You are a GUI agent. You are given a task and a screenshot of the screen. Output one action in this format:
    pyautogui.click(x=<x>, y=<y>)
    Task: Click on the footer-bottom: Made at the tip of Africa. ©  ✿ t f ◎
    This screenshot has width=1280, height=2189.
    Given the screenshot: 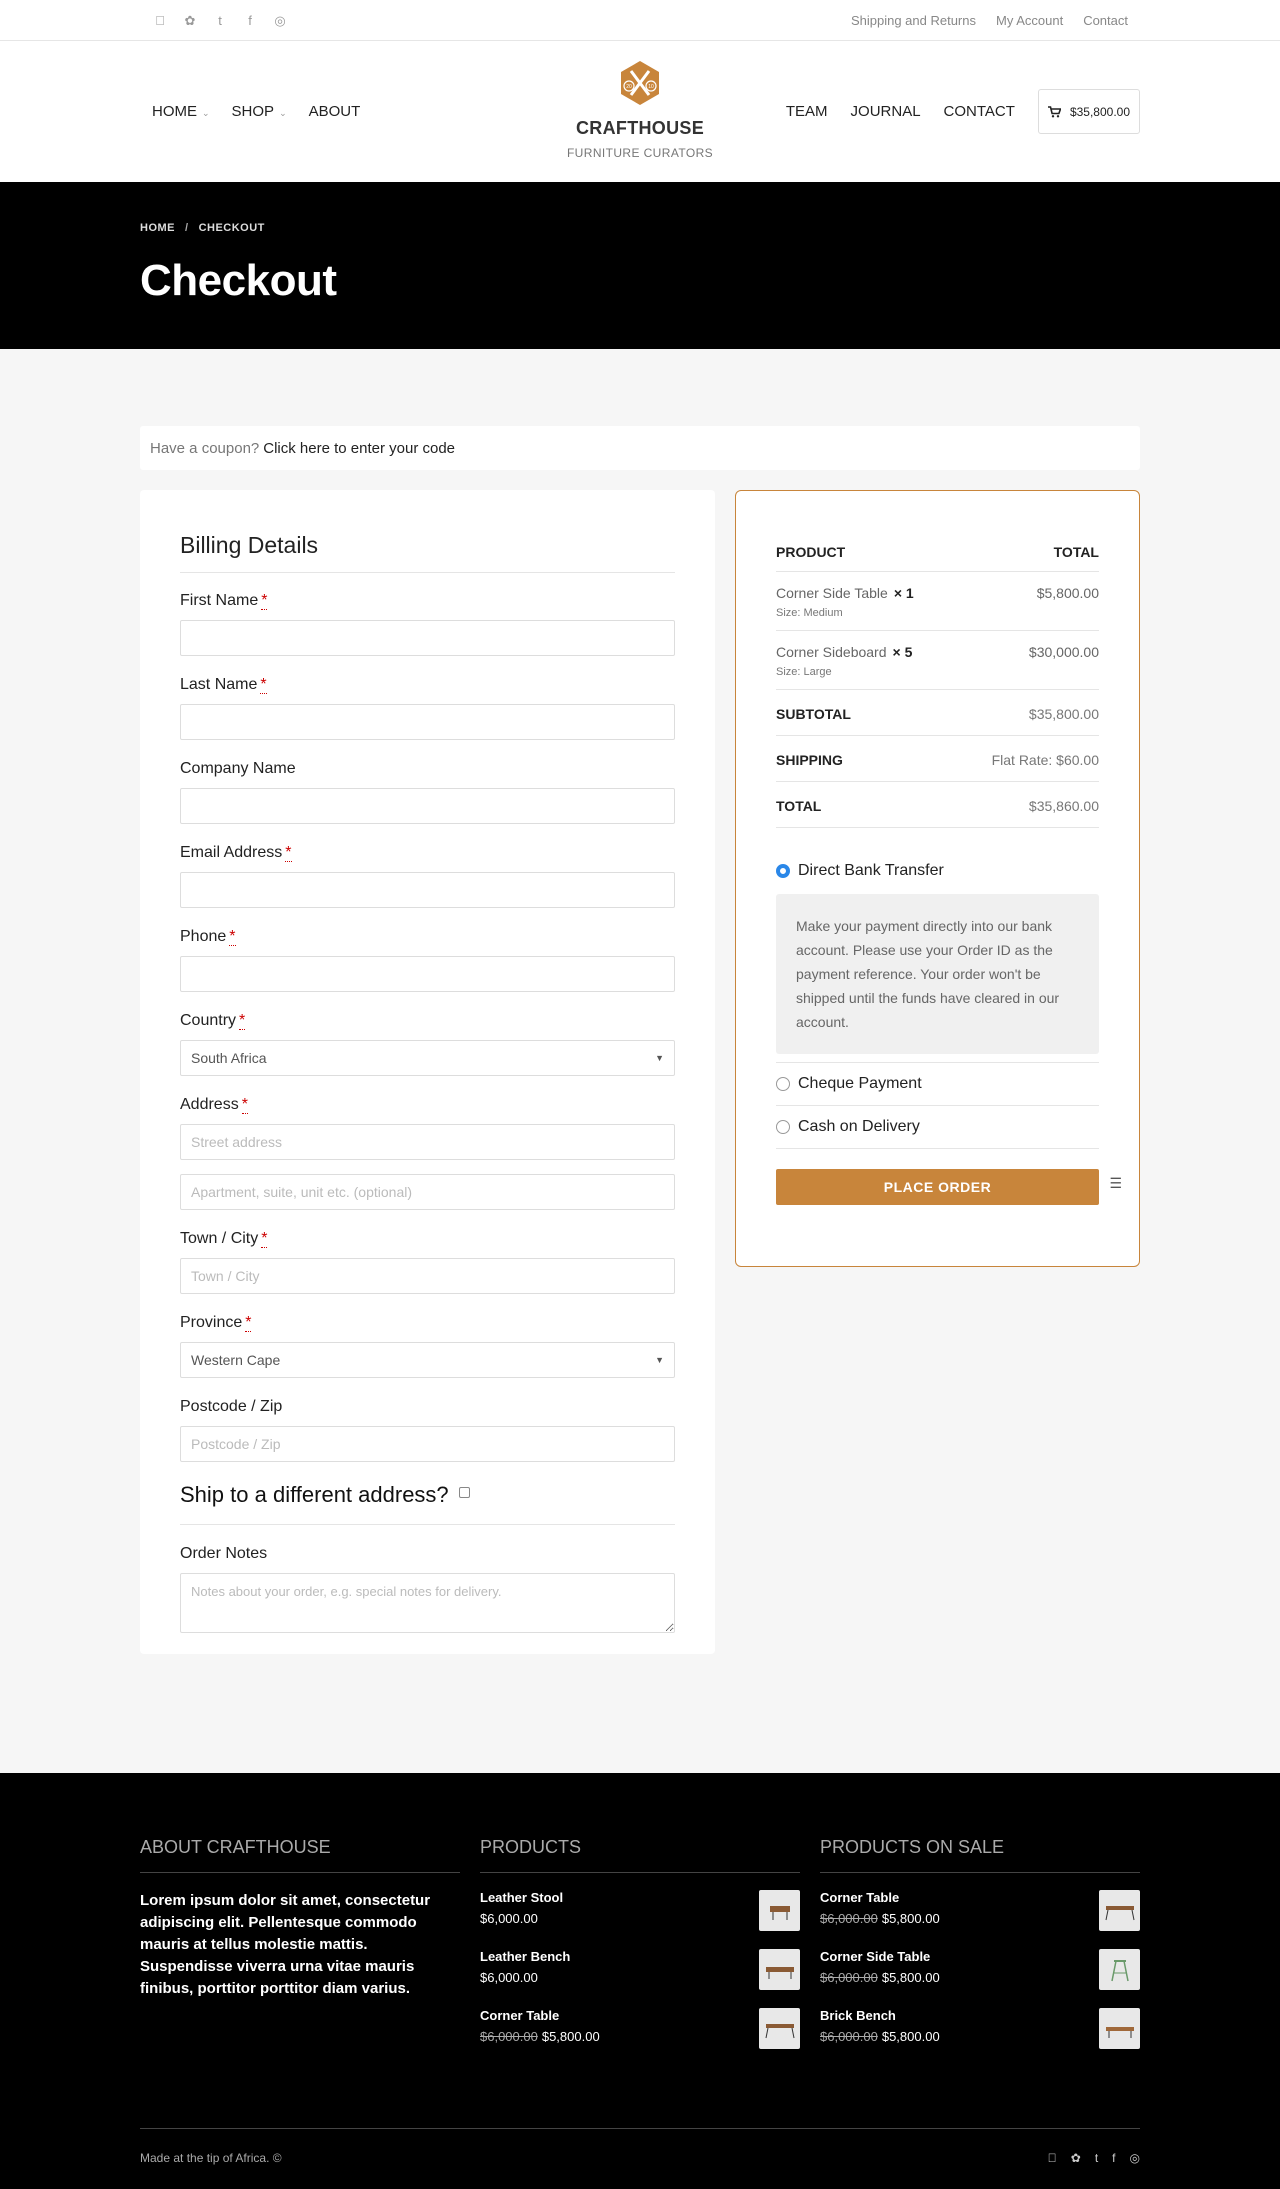 What is the action you would take?
    pyautogui.click(x=640, y=2146)
    